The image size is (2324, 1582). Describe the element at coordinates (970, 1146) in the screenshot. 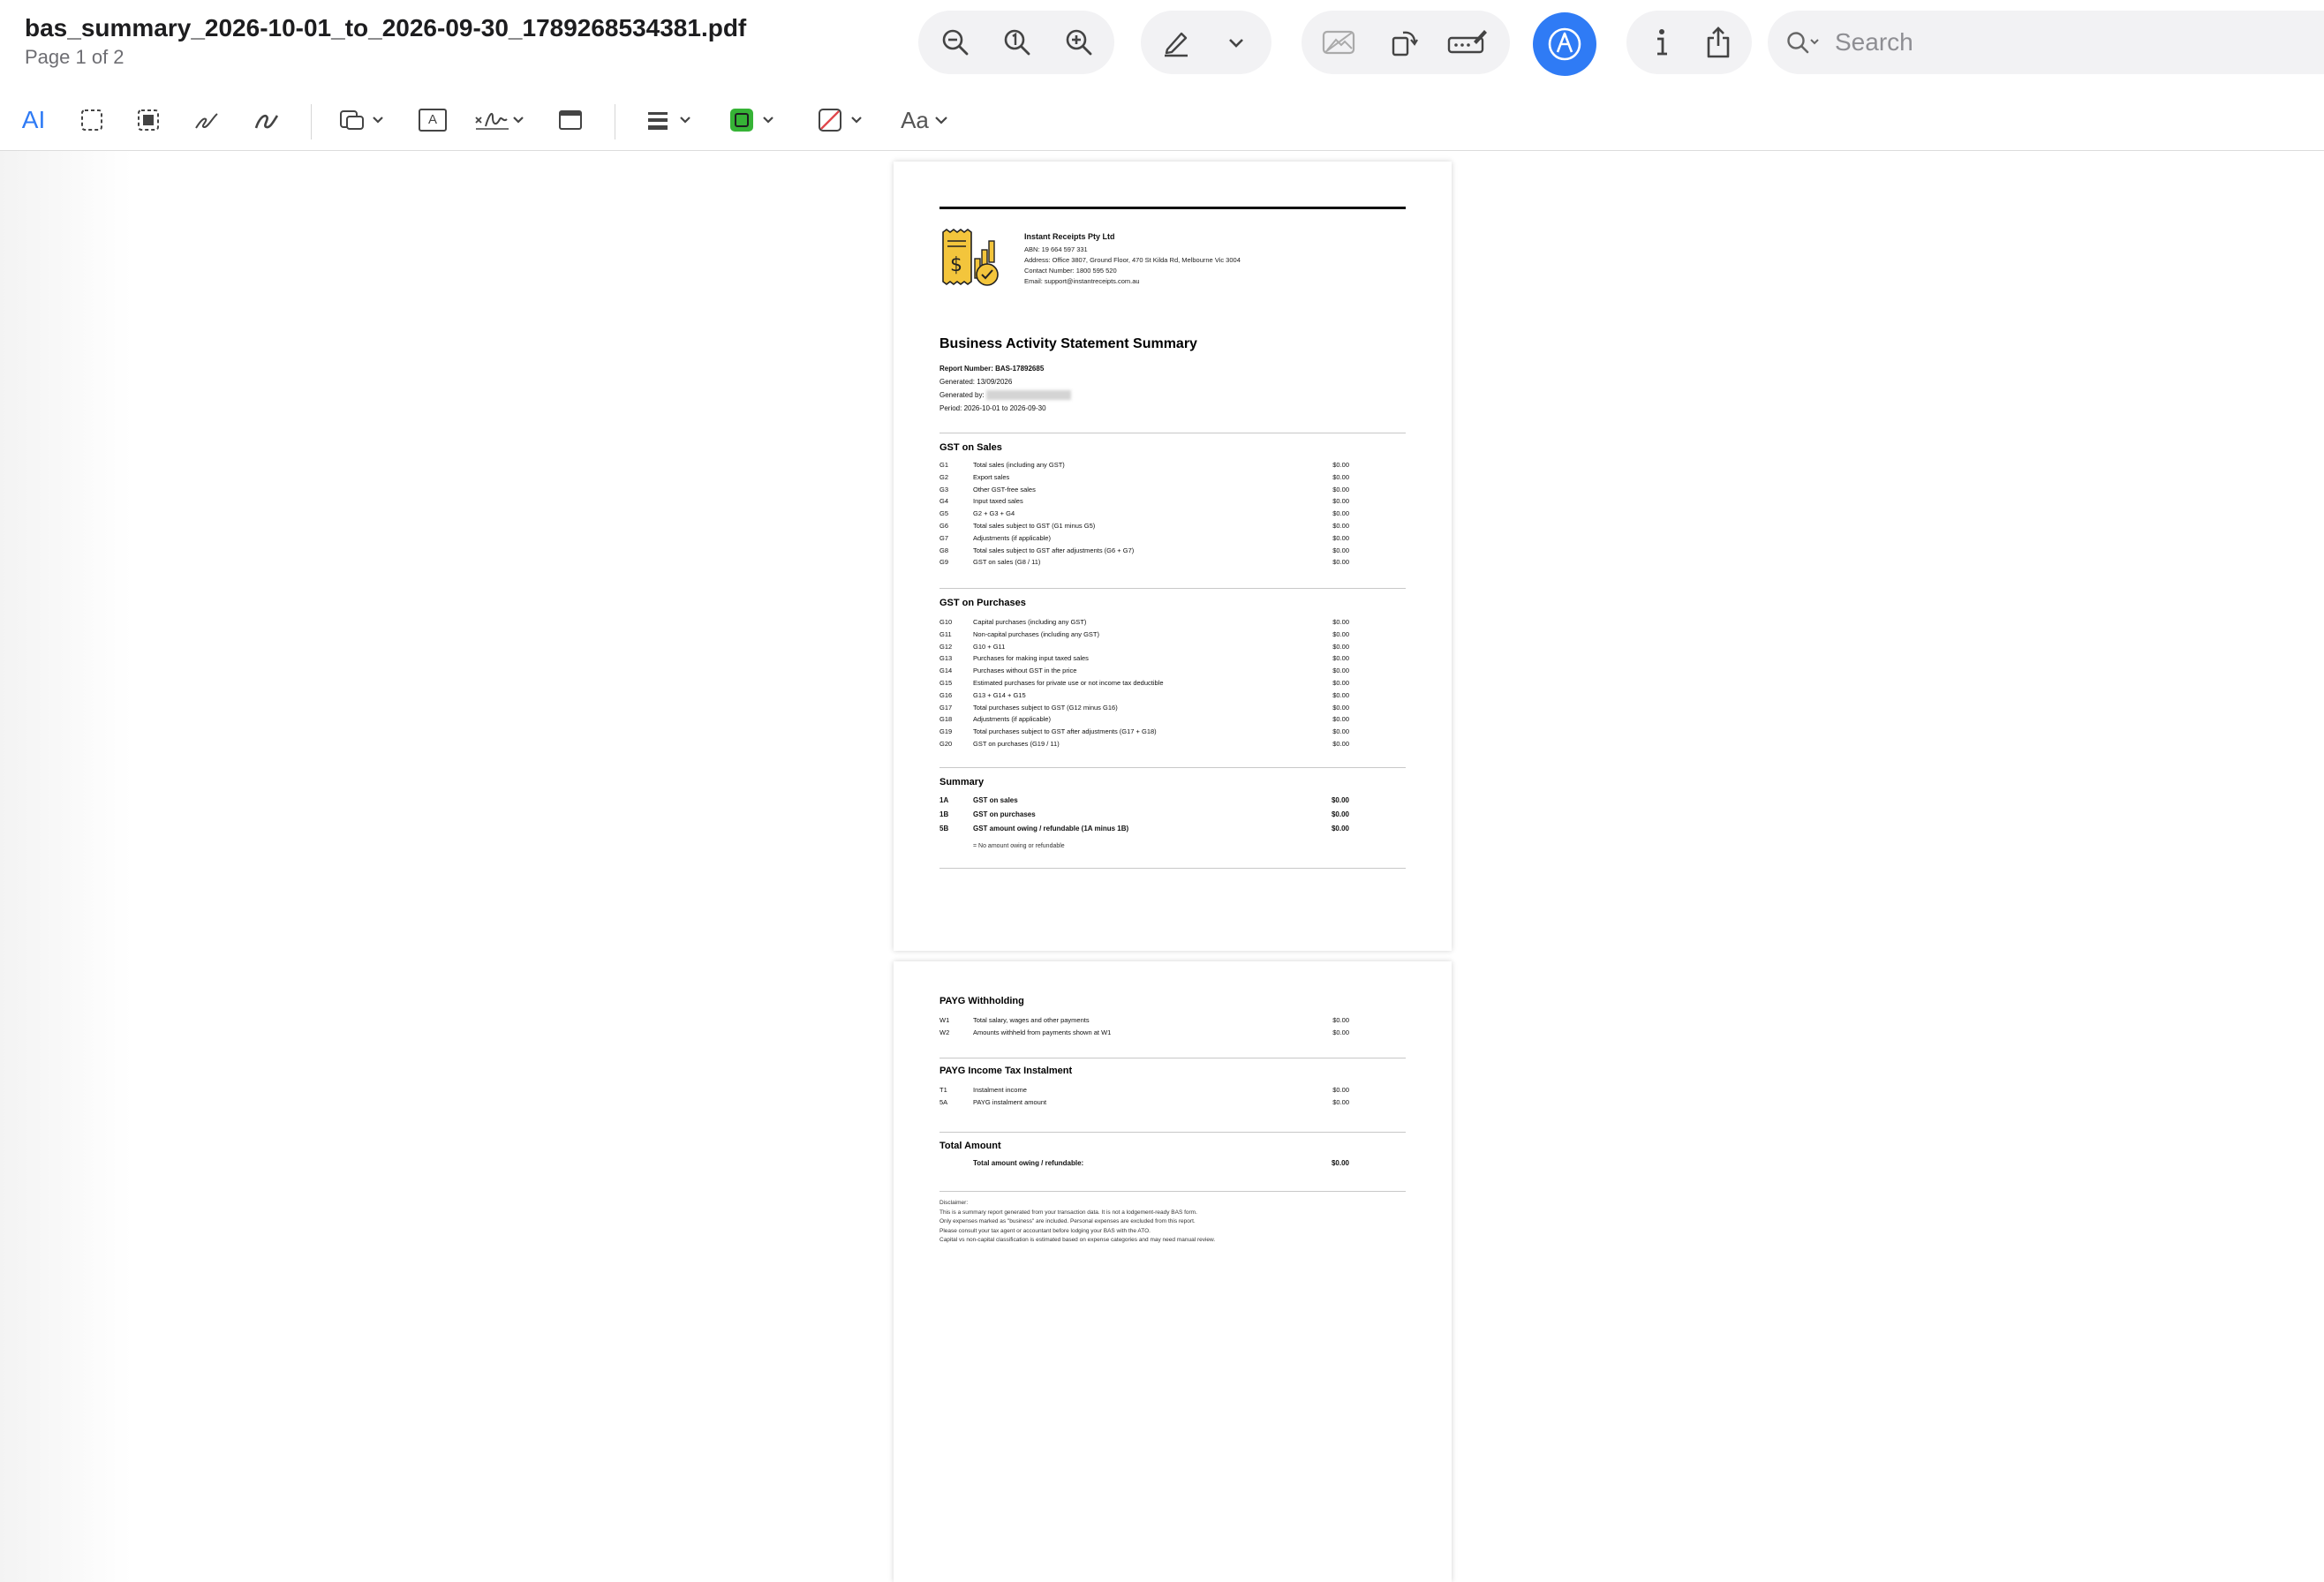

I see `total-amount-heading: Total Amount` at that location.